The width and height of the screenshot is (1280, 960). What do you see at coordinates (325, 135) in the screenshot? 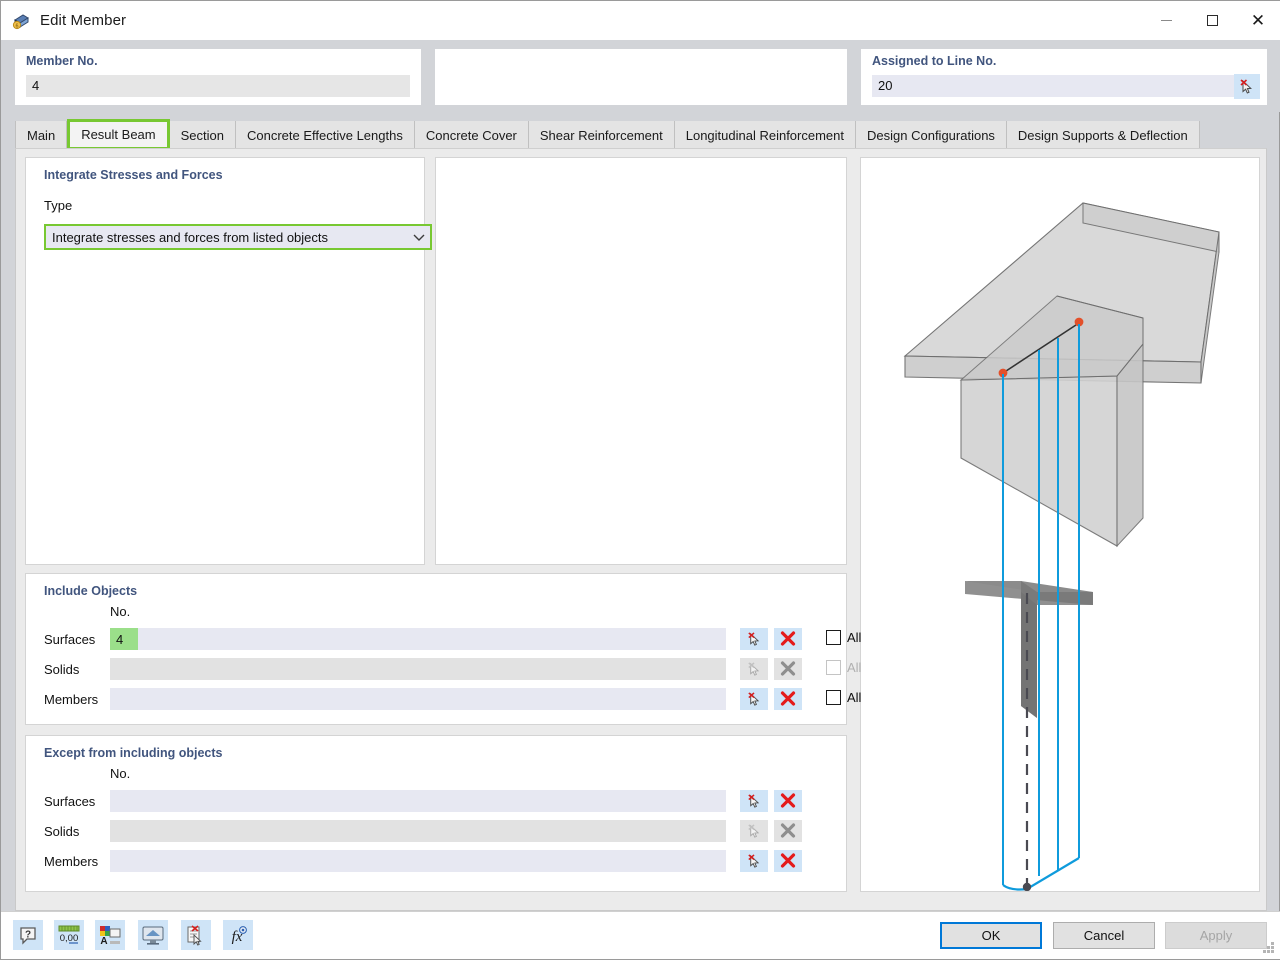
I see `tab-concrete-effective-lengths: Concrete Effective Lengths` at bounding box center [325, 135].